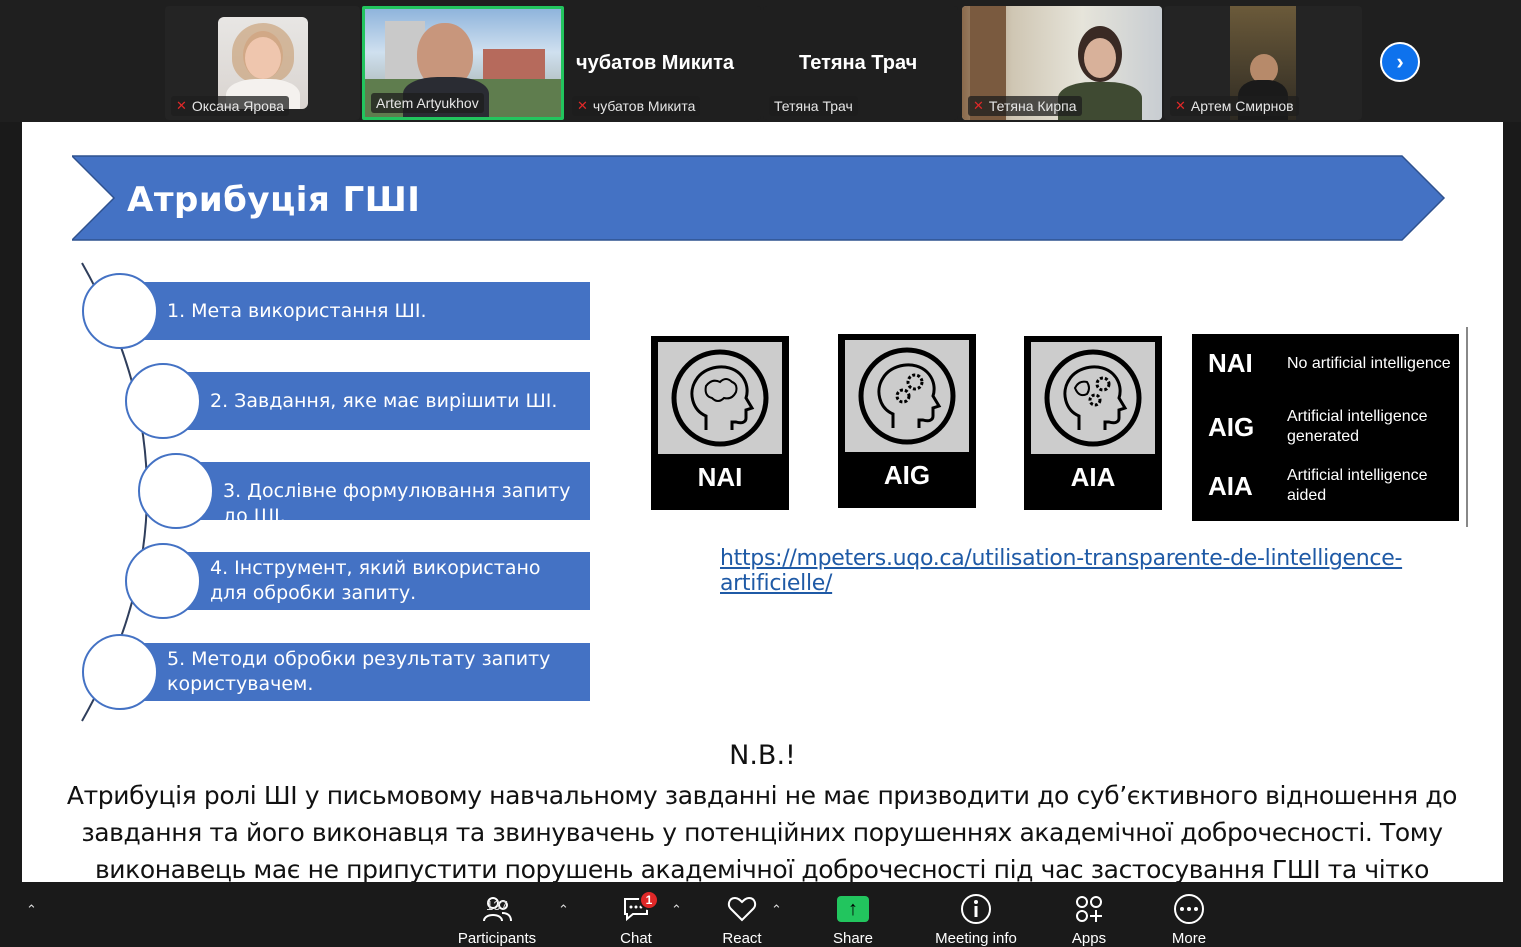 Image resolution: width=1521 pixels, height=947 pixels. What do you see at coordinates (1263, 63) in the screenshot?
I see `participant-tile: ✕ Артем Смирнов` at bounding box center [1263, 63].